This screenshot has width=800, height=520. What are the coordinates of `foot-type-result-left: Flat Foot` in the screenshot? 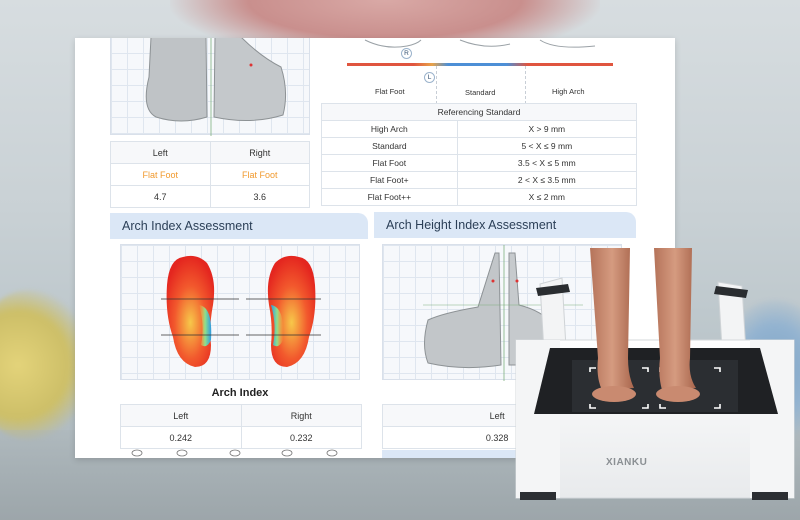 It's located at (160, 174).